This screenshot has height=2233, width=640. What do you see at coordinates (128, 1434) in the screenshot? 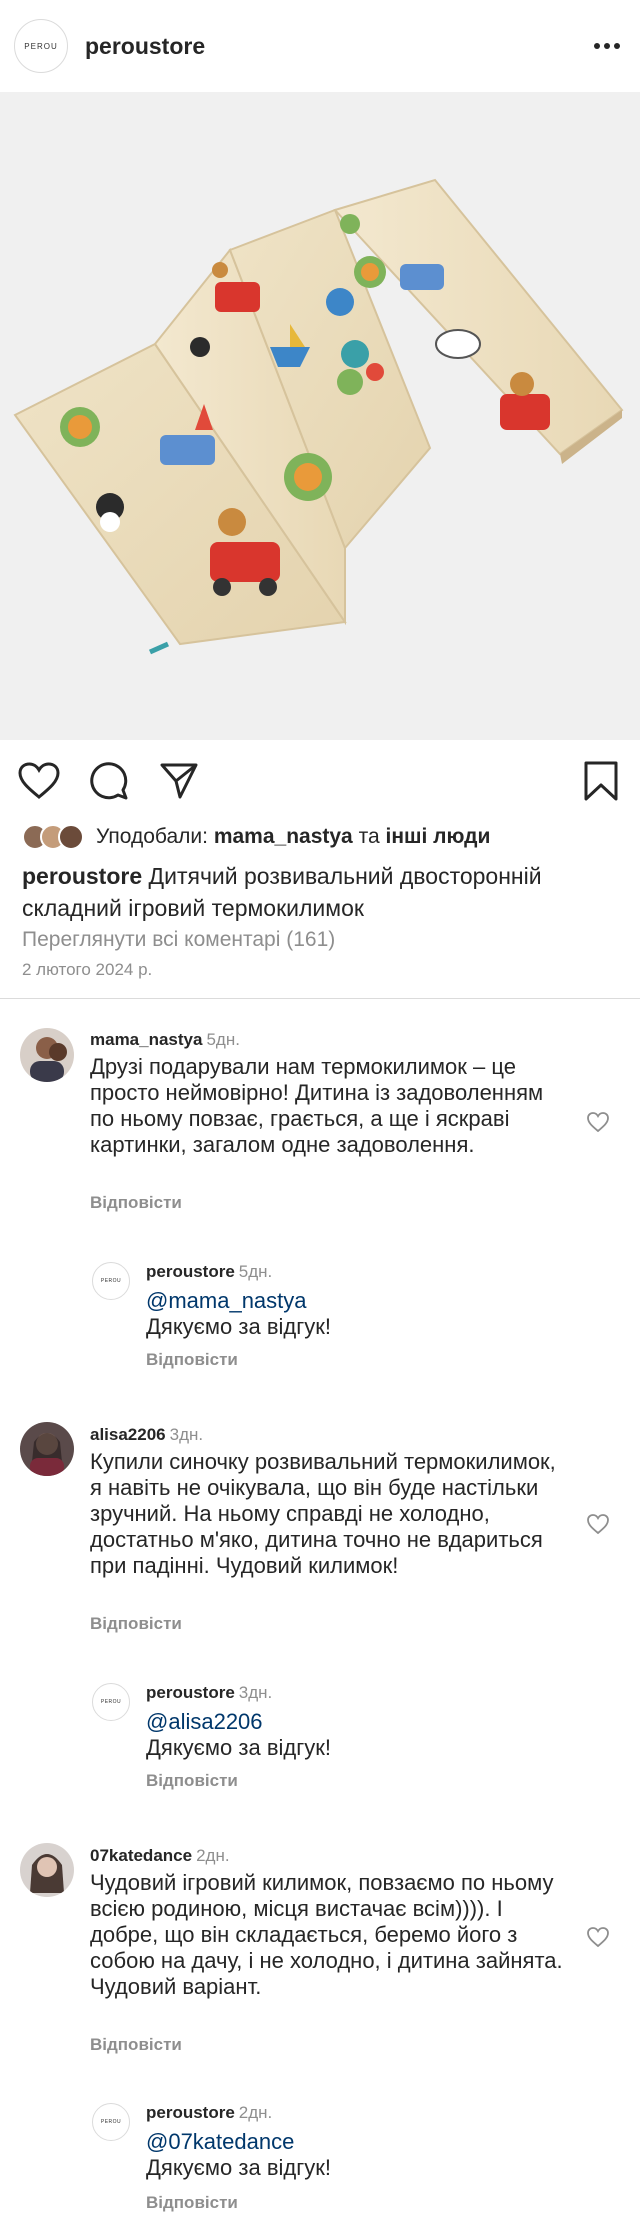
I see `comment-username: alisa2206` at bounding box center [128, 1434].